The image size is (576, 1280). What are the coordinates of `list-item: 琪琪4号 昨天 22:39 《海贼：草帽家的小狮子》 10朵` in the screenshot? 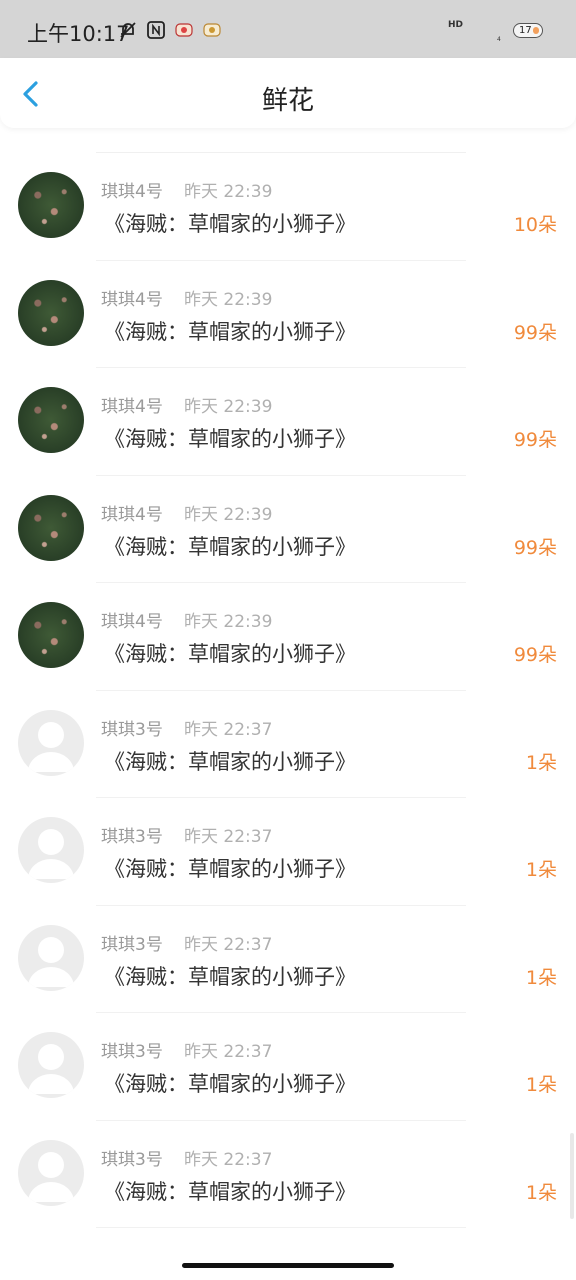 It's located at (288, 207).